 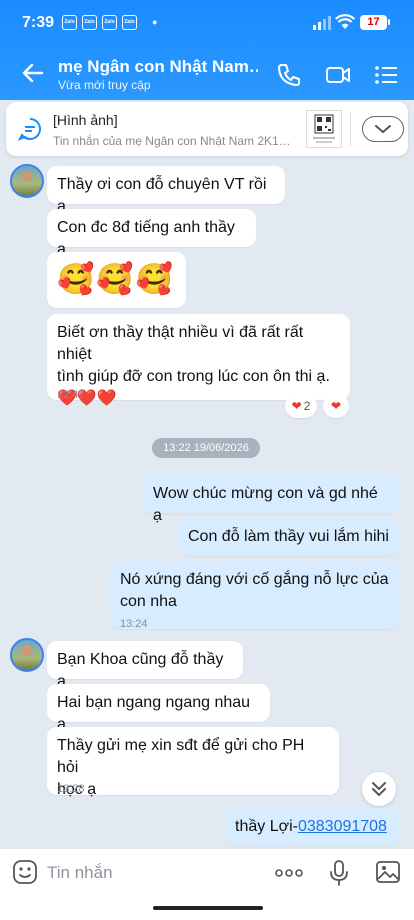 I want to click on message-text: Nó xứng đáng với cố gắng nỗ lực của, so click(x=254, y=579).